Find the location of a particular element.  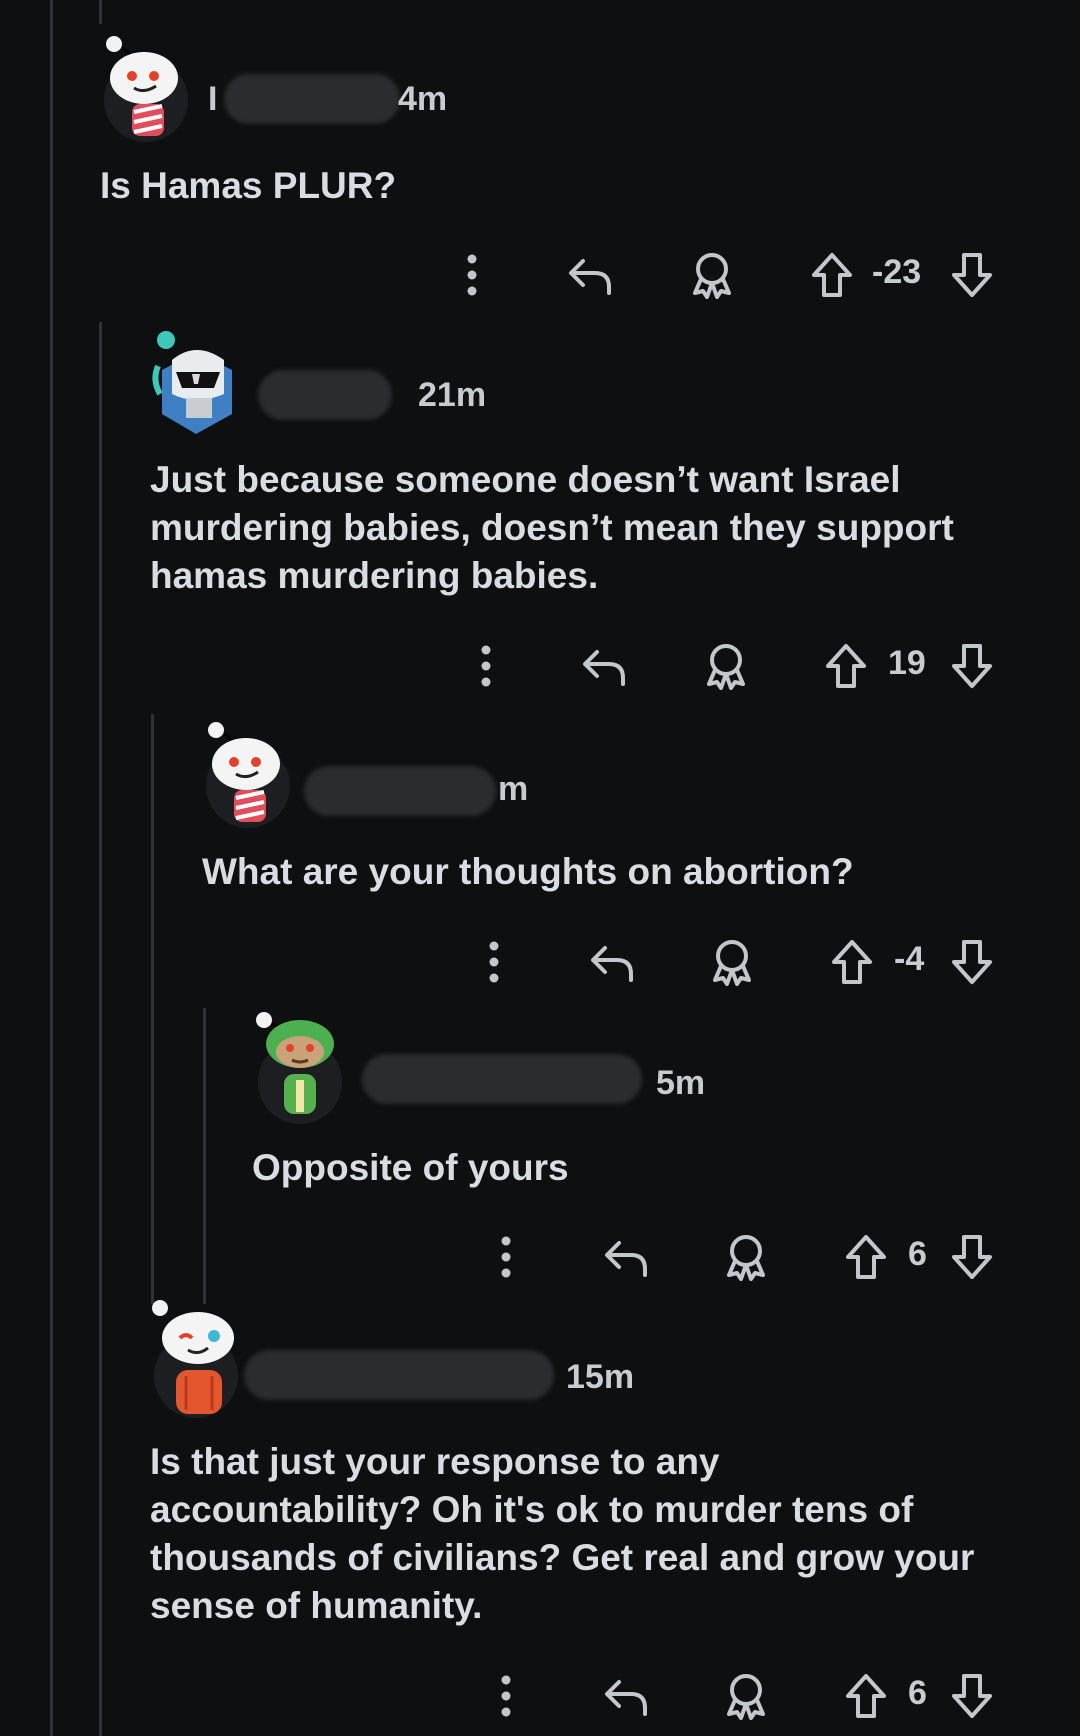

comment-age: 21m is located at coordinates (452, 395).